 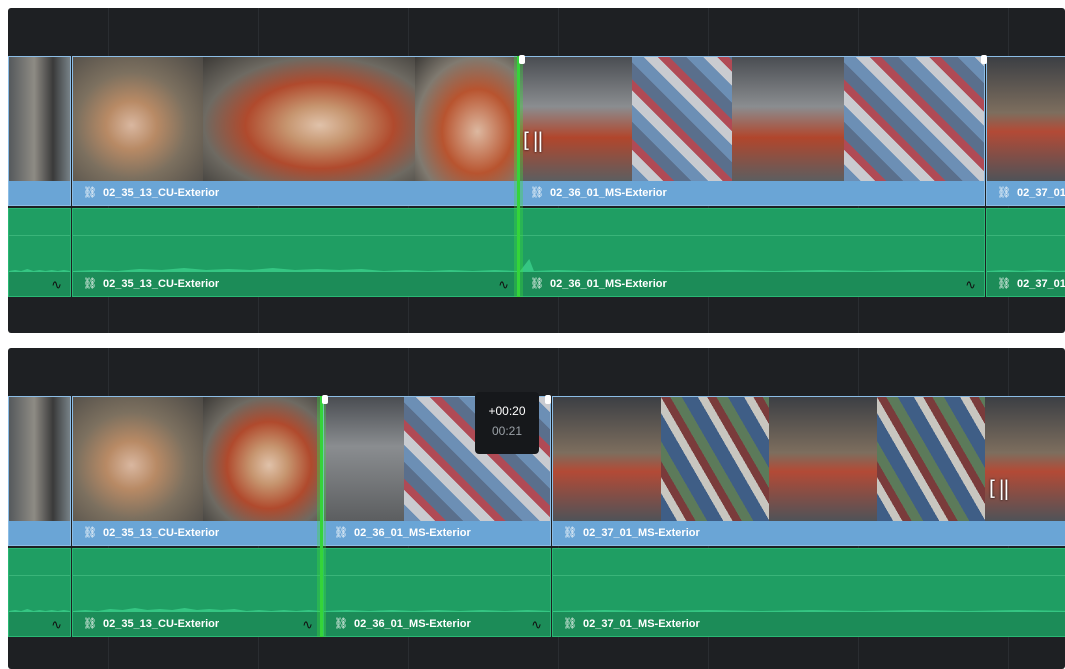 I want to click on video-clip: ⛓ 02_37_01, so click(x=1025, y=131).